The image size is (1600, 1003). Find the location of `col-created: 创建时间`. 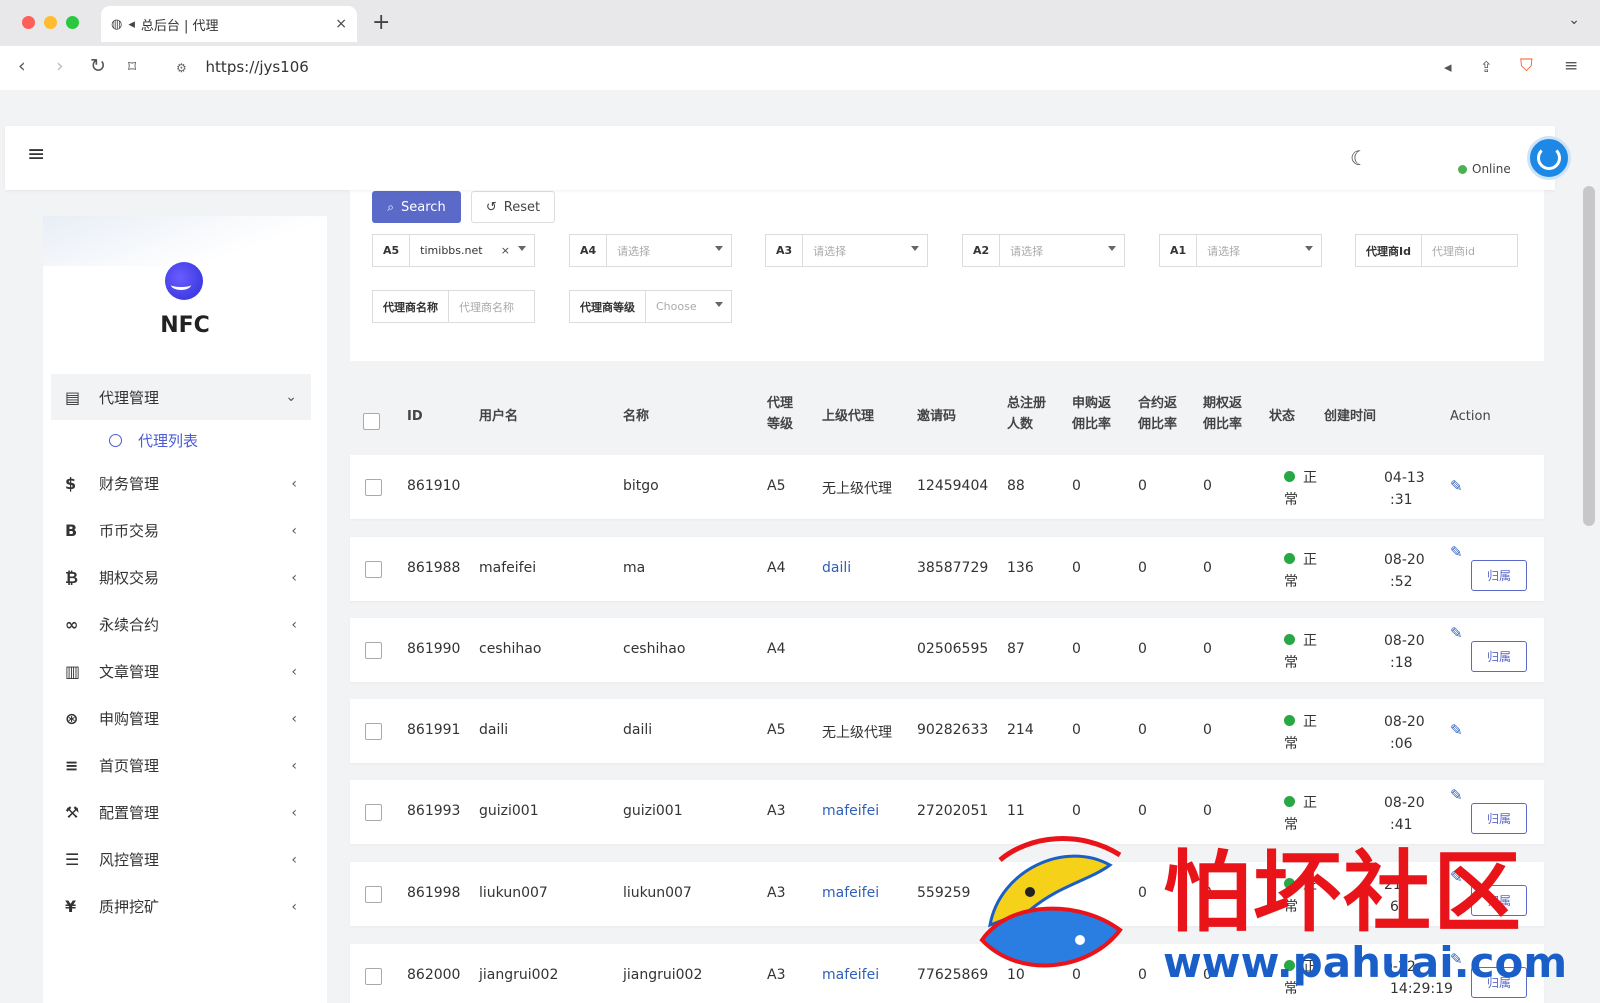

col-created: 创建时间 is located at coordinates (1350, 416).